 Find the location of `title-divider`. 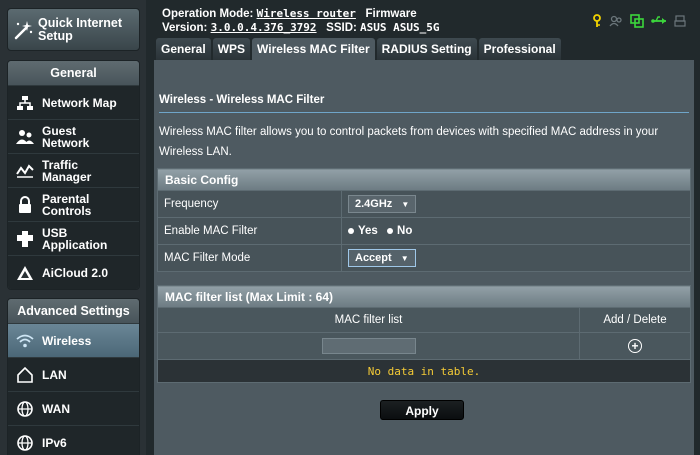

title-divider is located at coordinates (424, 112).